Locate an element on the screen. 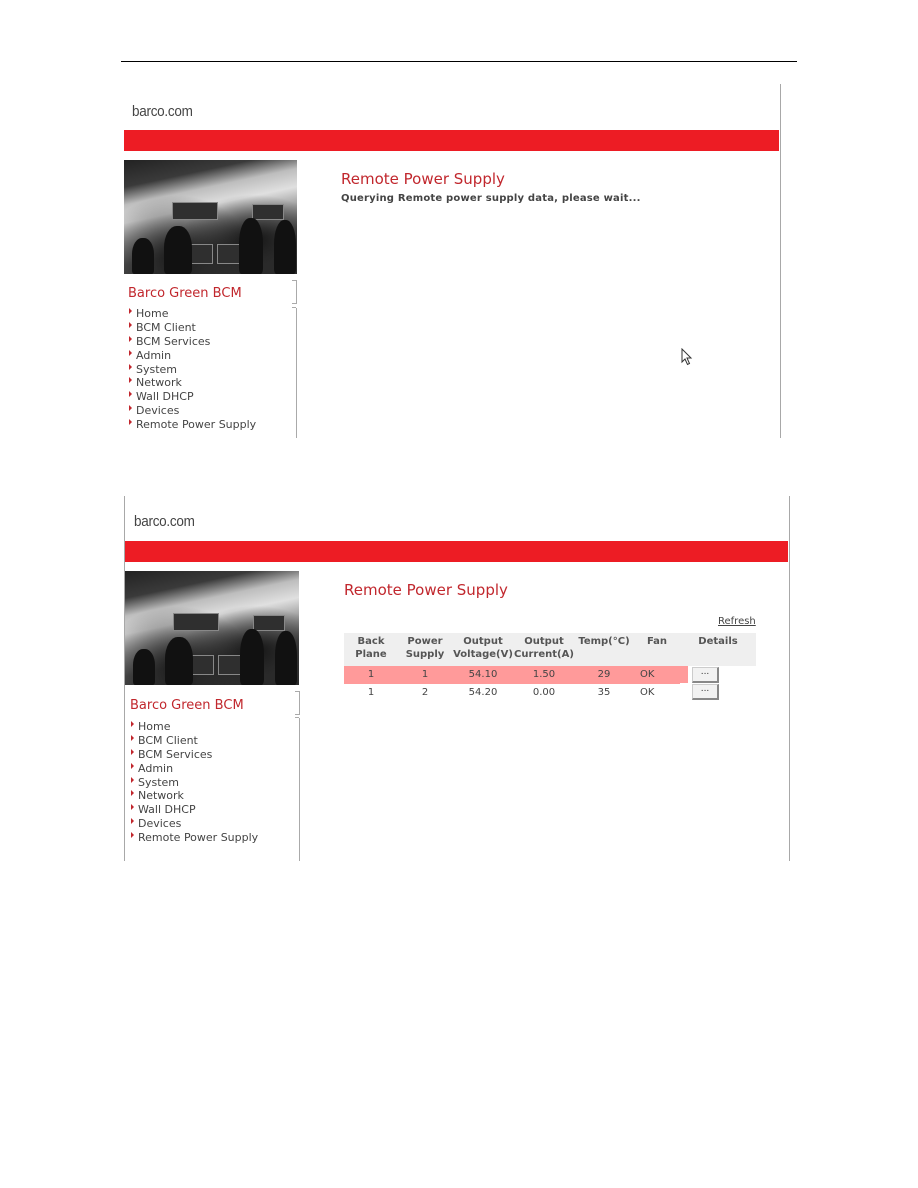  header-line: Details is located at coordinates (718, 641).